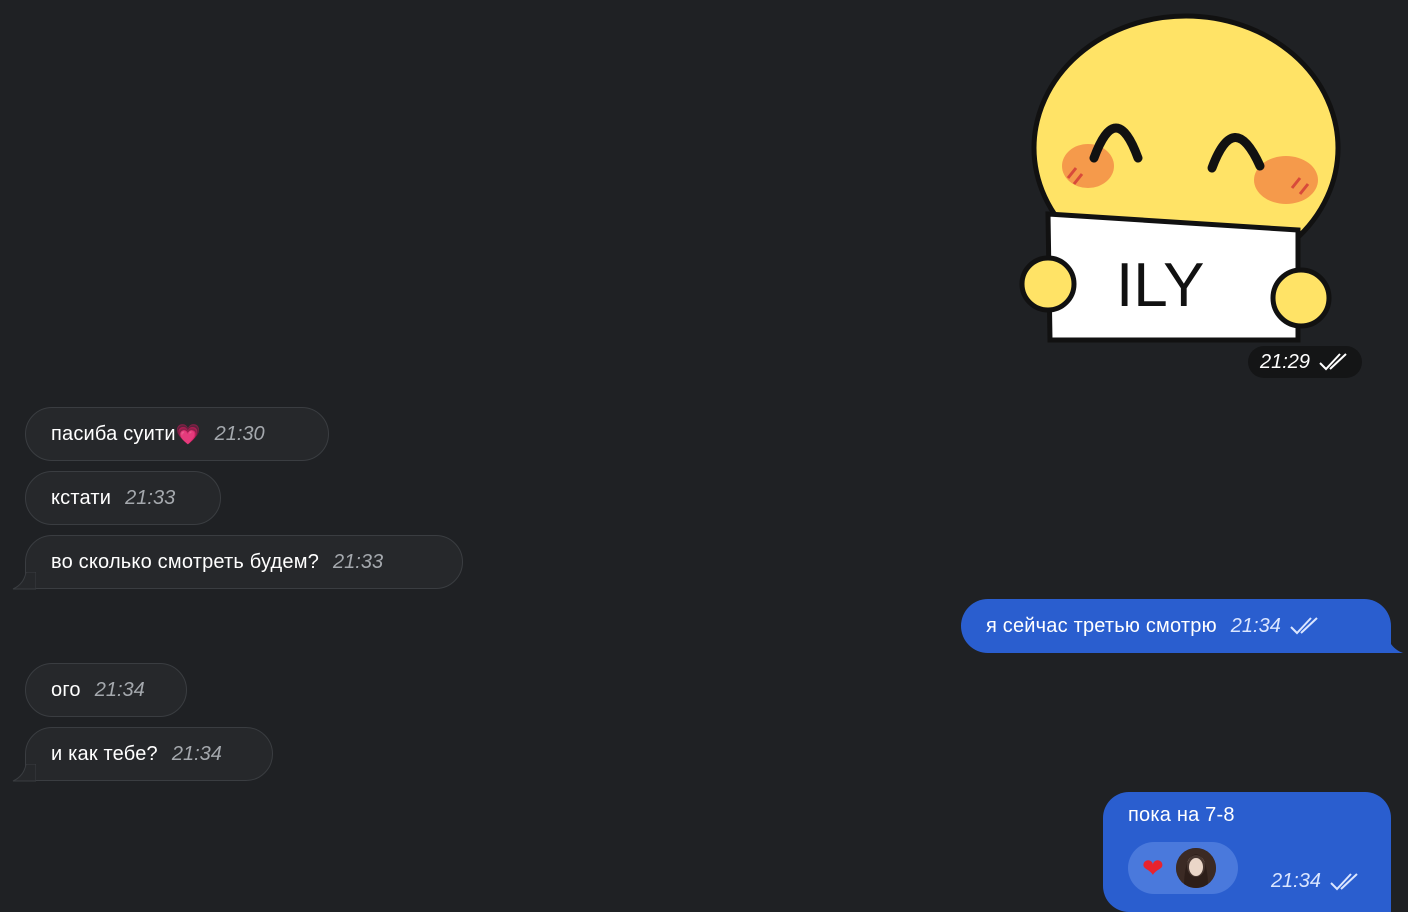 The image size is (1408, 912). I want to click on outgoing-message: я сейчас третью смотрю 21:34, so click(1176, 626).